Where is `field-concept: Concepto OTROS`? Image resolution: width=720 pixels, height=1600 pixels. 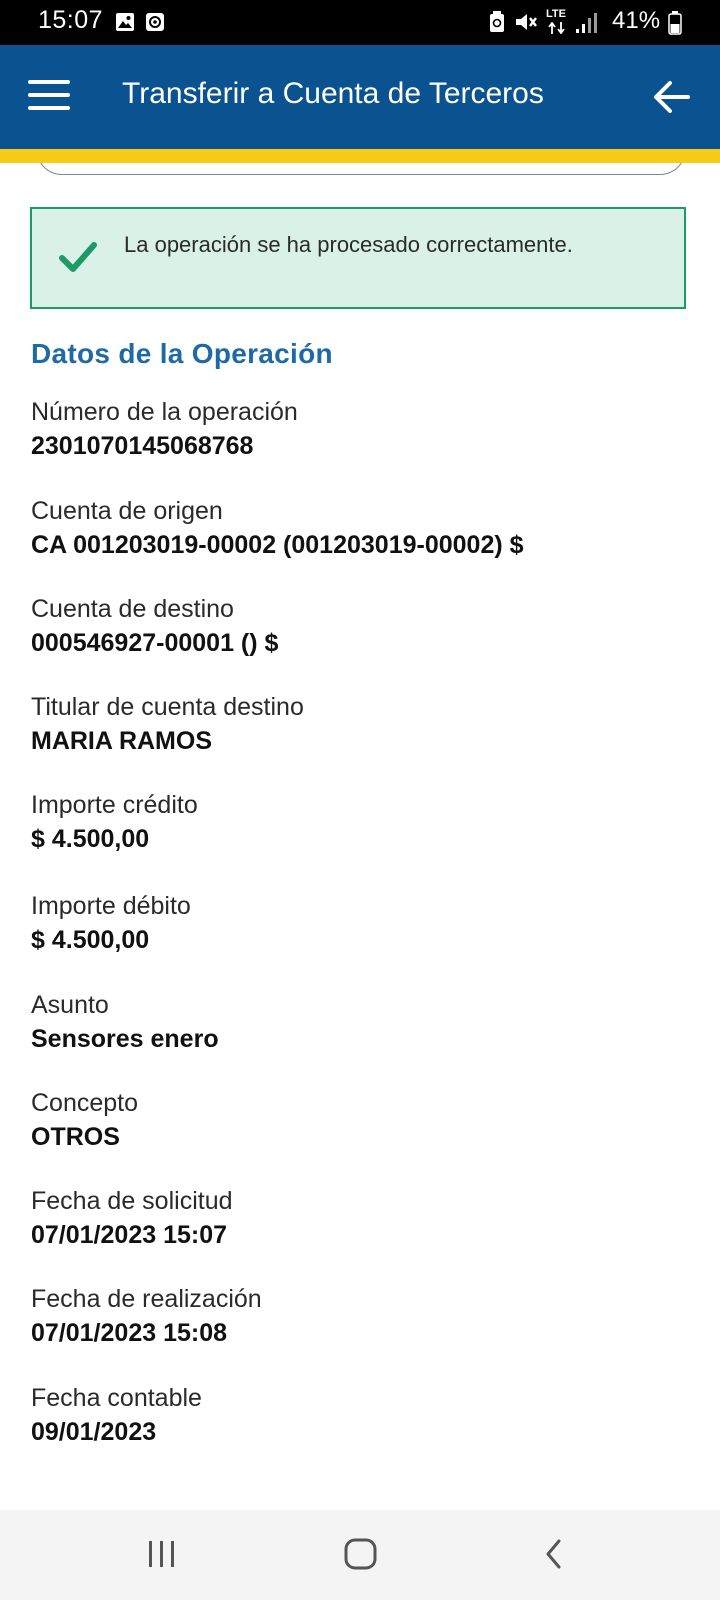
field-concept: Concepto OTROS is located at coordinates (361, 1120).